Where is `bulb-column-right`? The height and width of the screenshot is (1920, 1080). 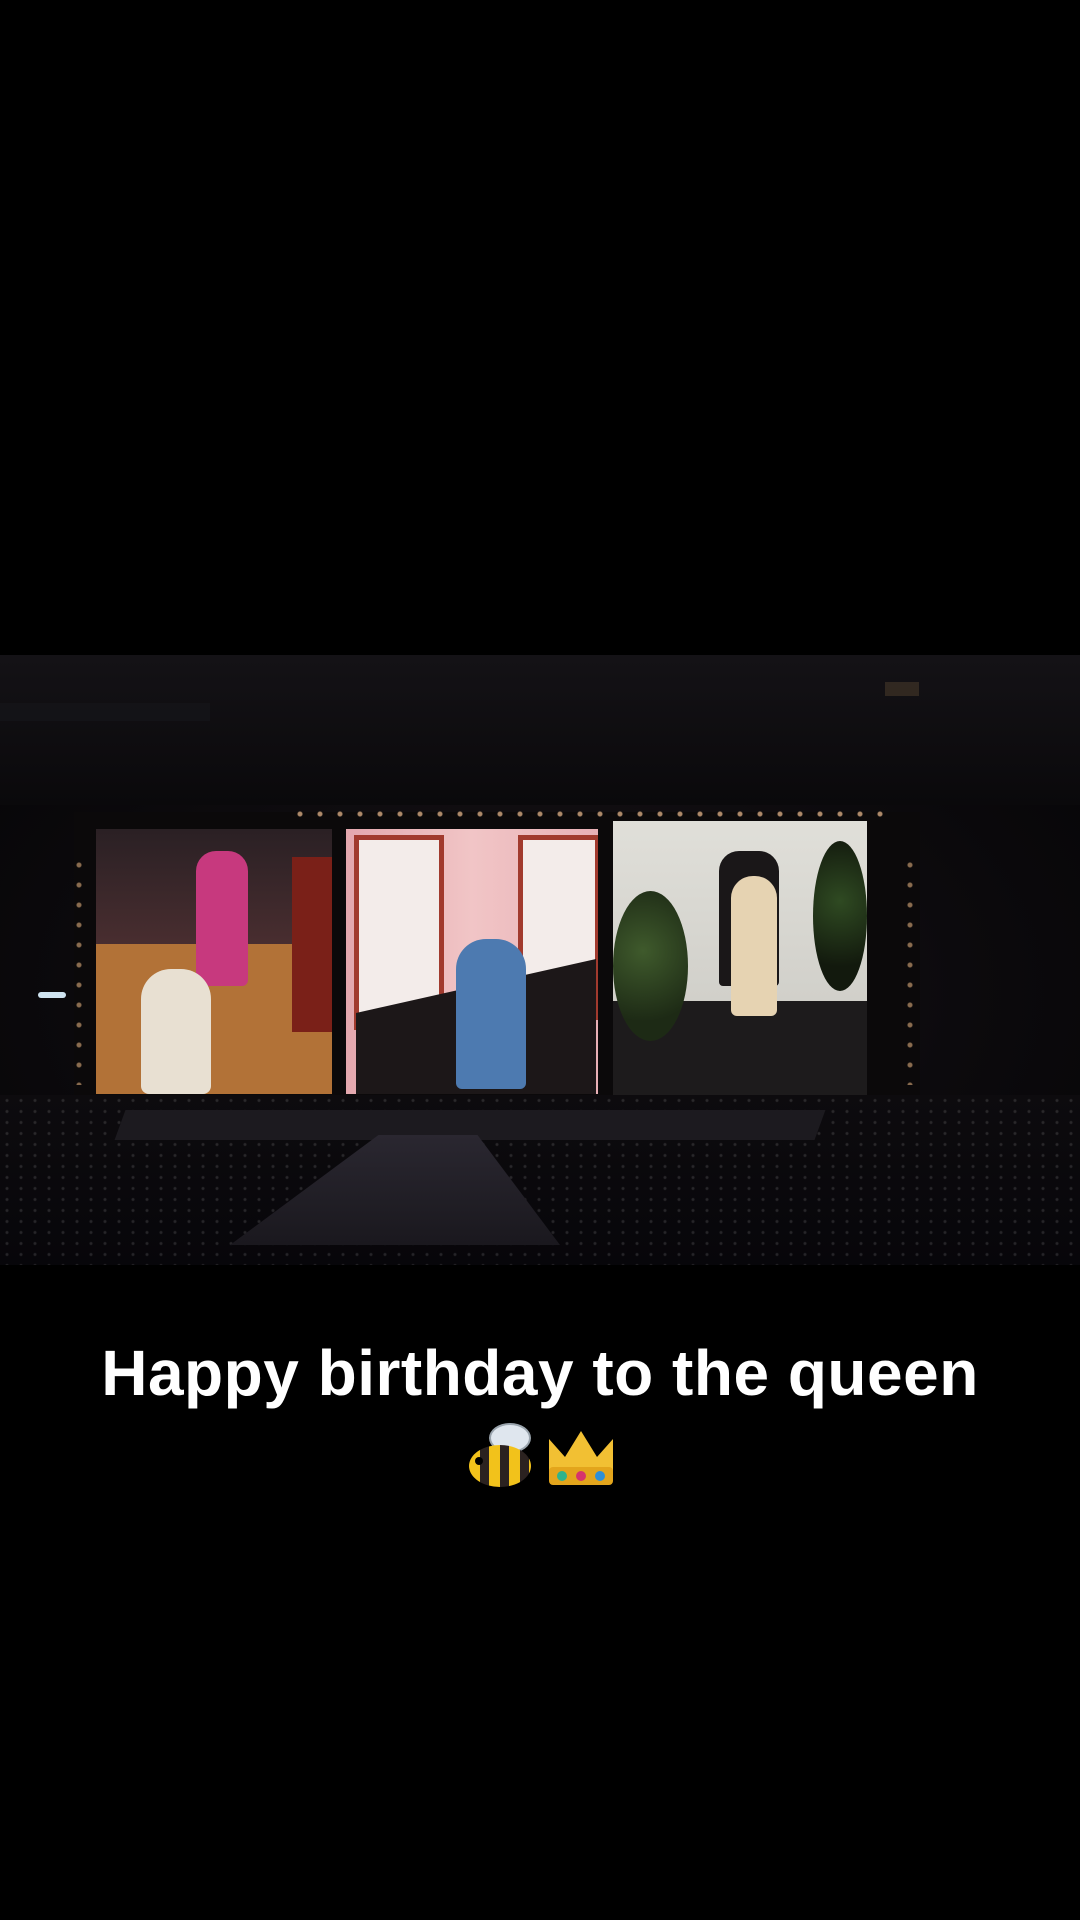 bulb-column-right is located at coordinates (910, 970).